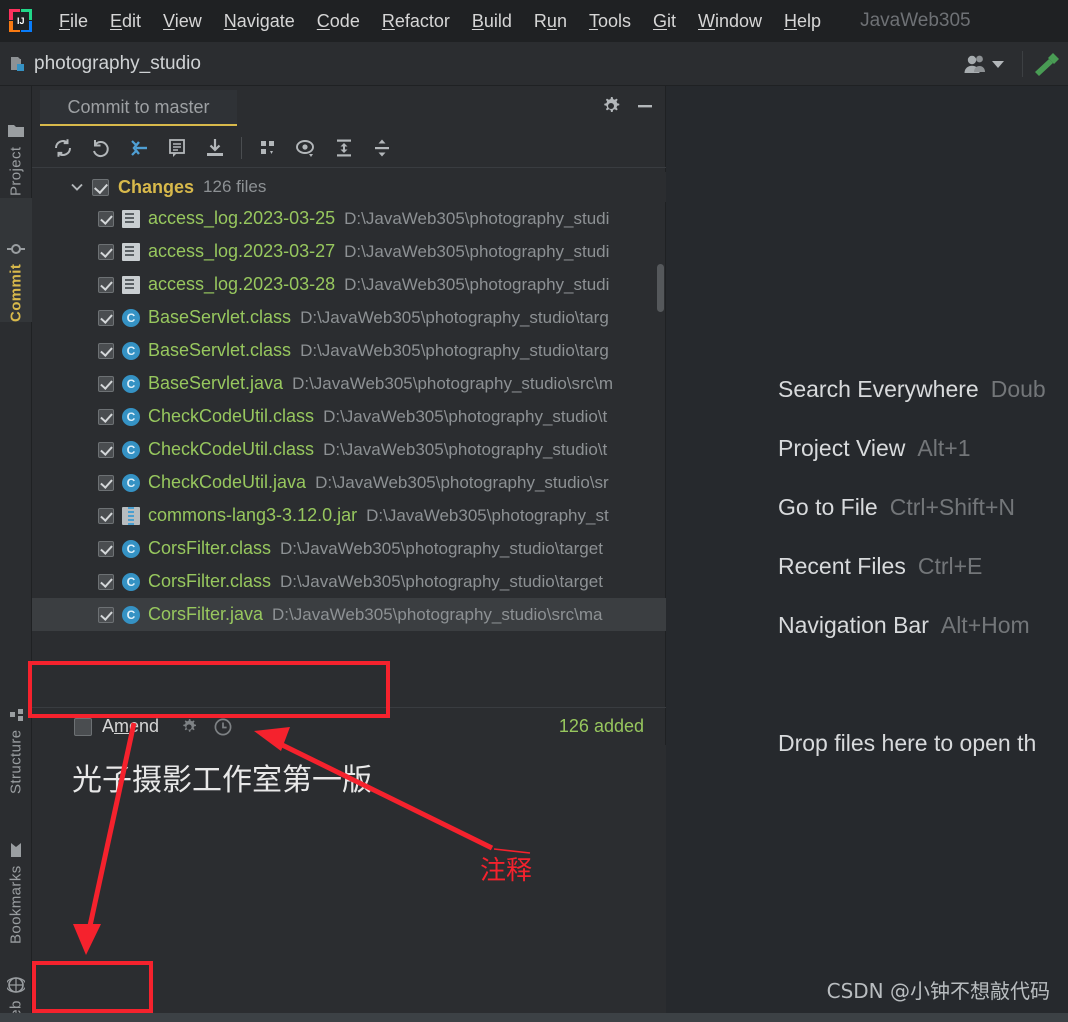  Describe the element at coordinates (1022, 64) in the screenshot. I see `divider` at that location.